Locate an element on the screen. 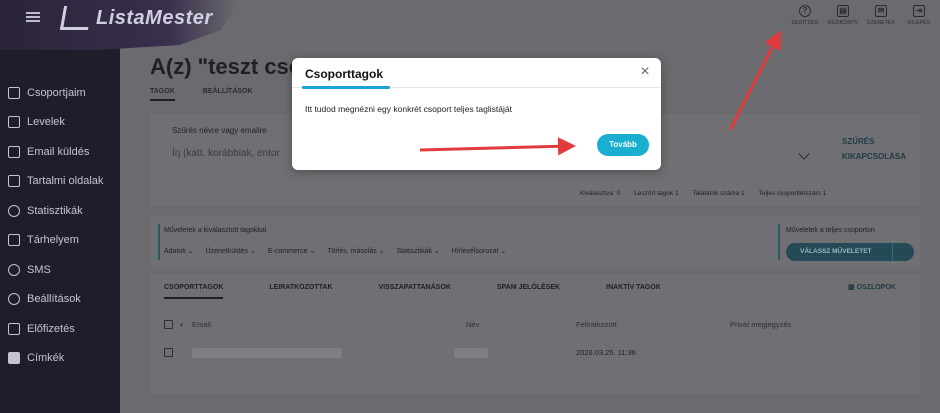 This screenshot has width=940, height=413. sidebar-item-cimkek: Címkék is located at coordinates (60, 359).